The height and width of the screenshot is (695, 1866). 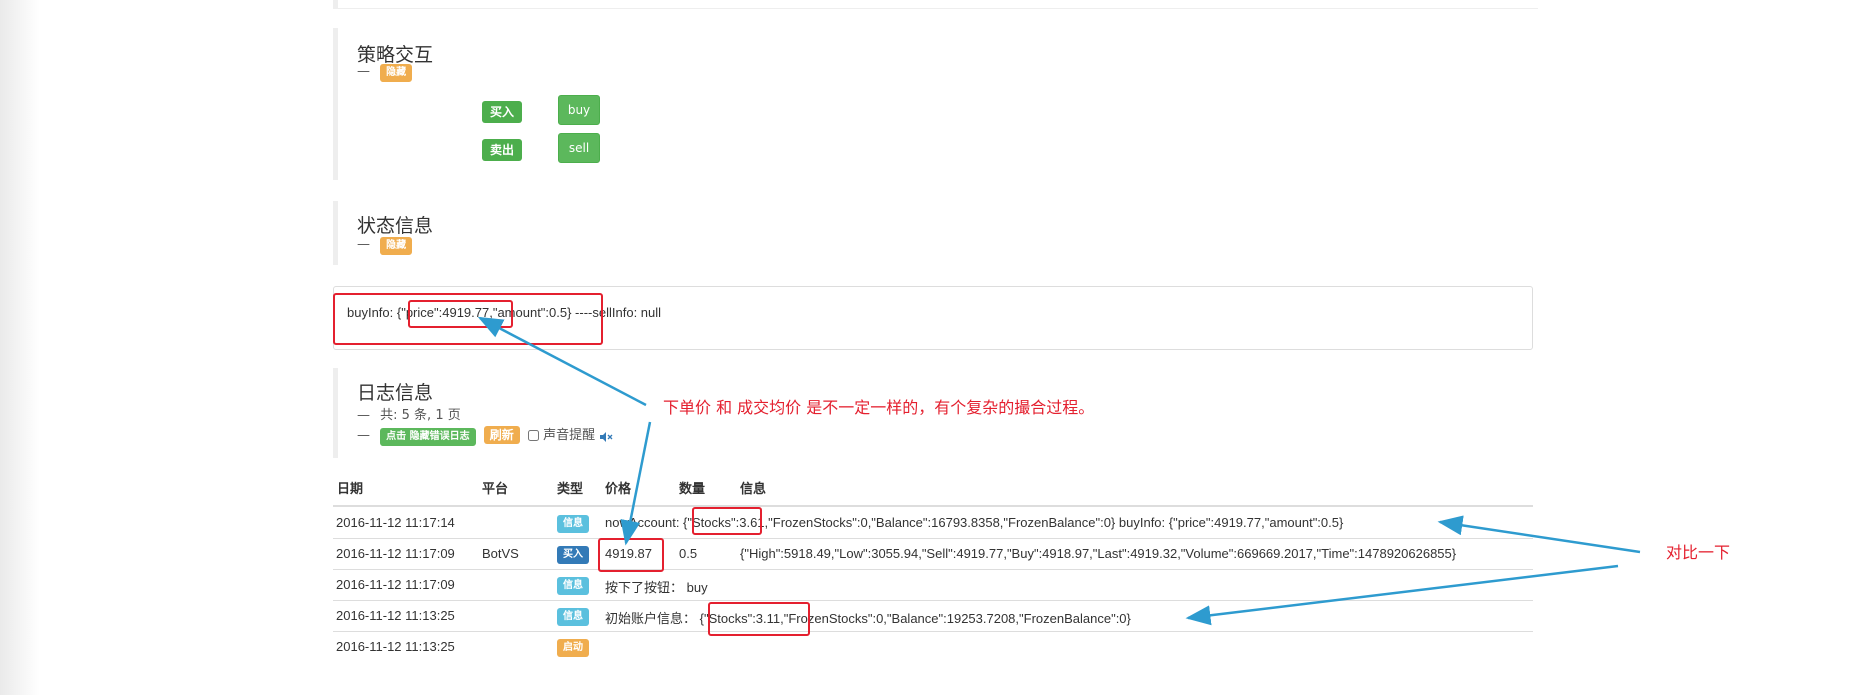 What do you see at coordinates (618, 488) in the screenshot?
I see `column-header-price: 价格` at bounding box center [618, 488].